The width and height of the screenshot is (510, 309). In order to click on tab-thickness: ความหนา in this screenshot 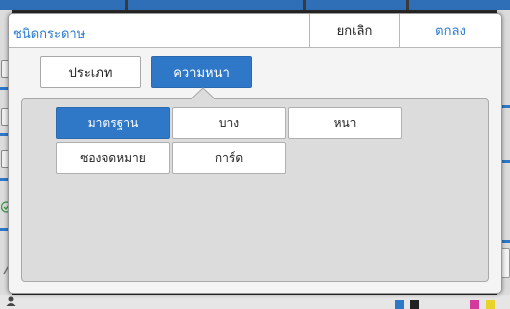, I will do `click(201, 72)`.